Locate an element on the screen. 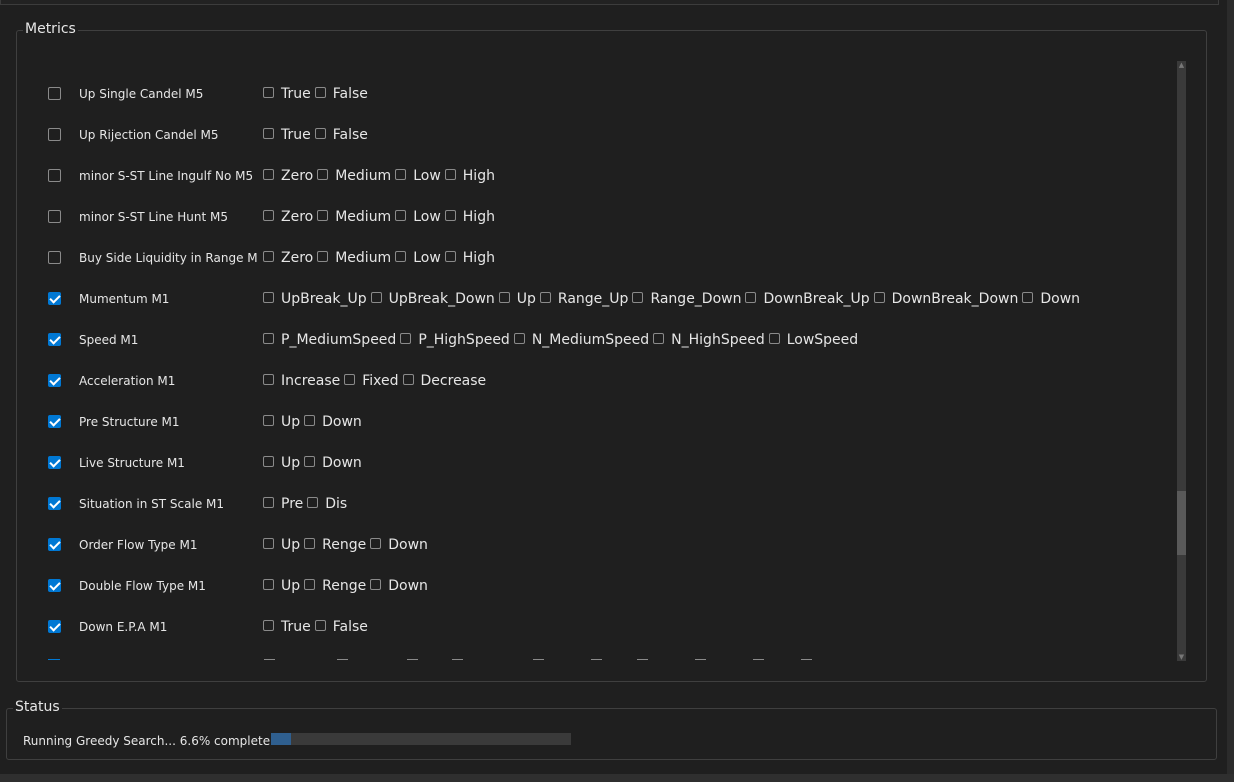 This screenshot has height=782, width=1234. option-checkbox: DownBreak_Down is located at coordinates (945, 299).